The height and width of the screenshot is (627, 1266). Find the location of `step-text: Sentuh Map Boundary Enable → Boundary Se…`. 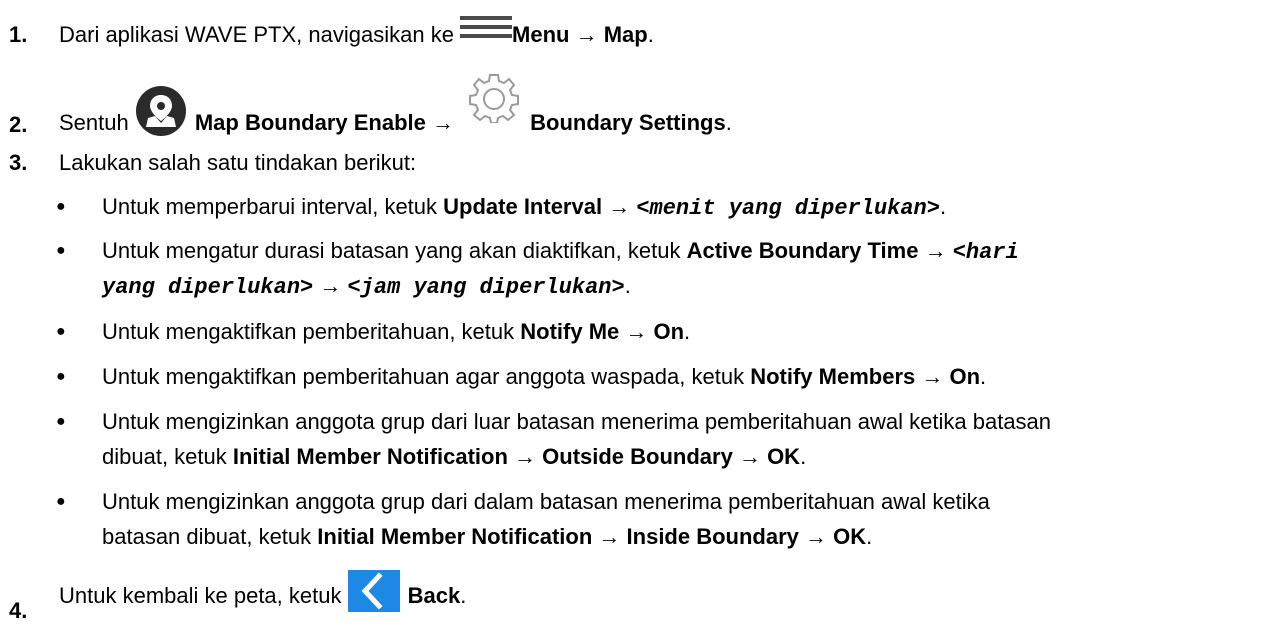

step-text: Sentuh Map Boundary Enable → Boundary Se… is located at coordinates (395, 105).